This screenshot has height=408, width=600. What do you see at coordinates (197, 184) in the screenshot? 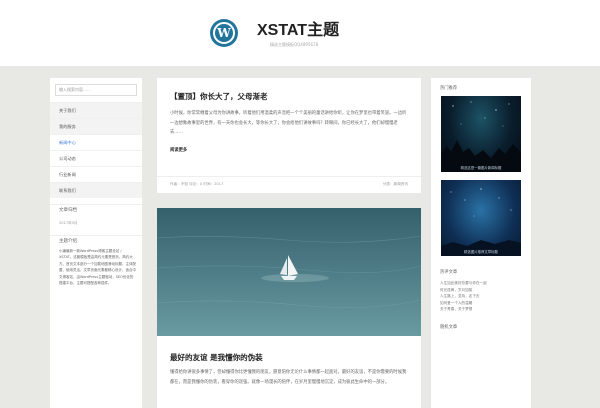
I see `post-meta: 作者：不知 评论：0 时间：2017` at bounding box center [197, 184].